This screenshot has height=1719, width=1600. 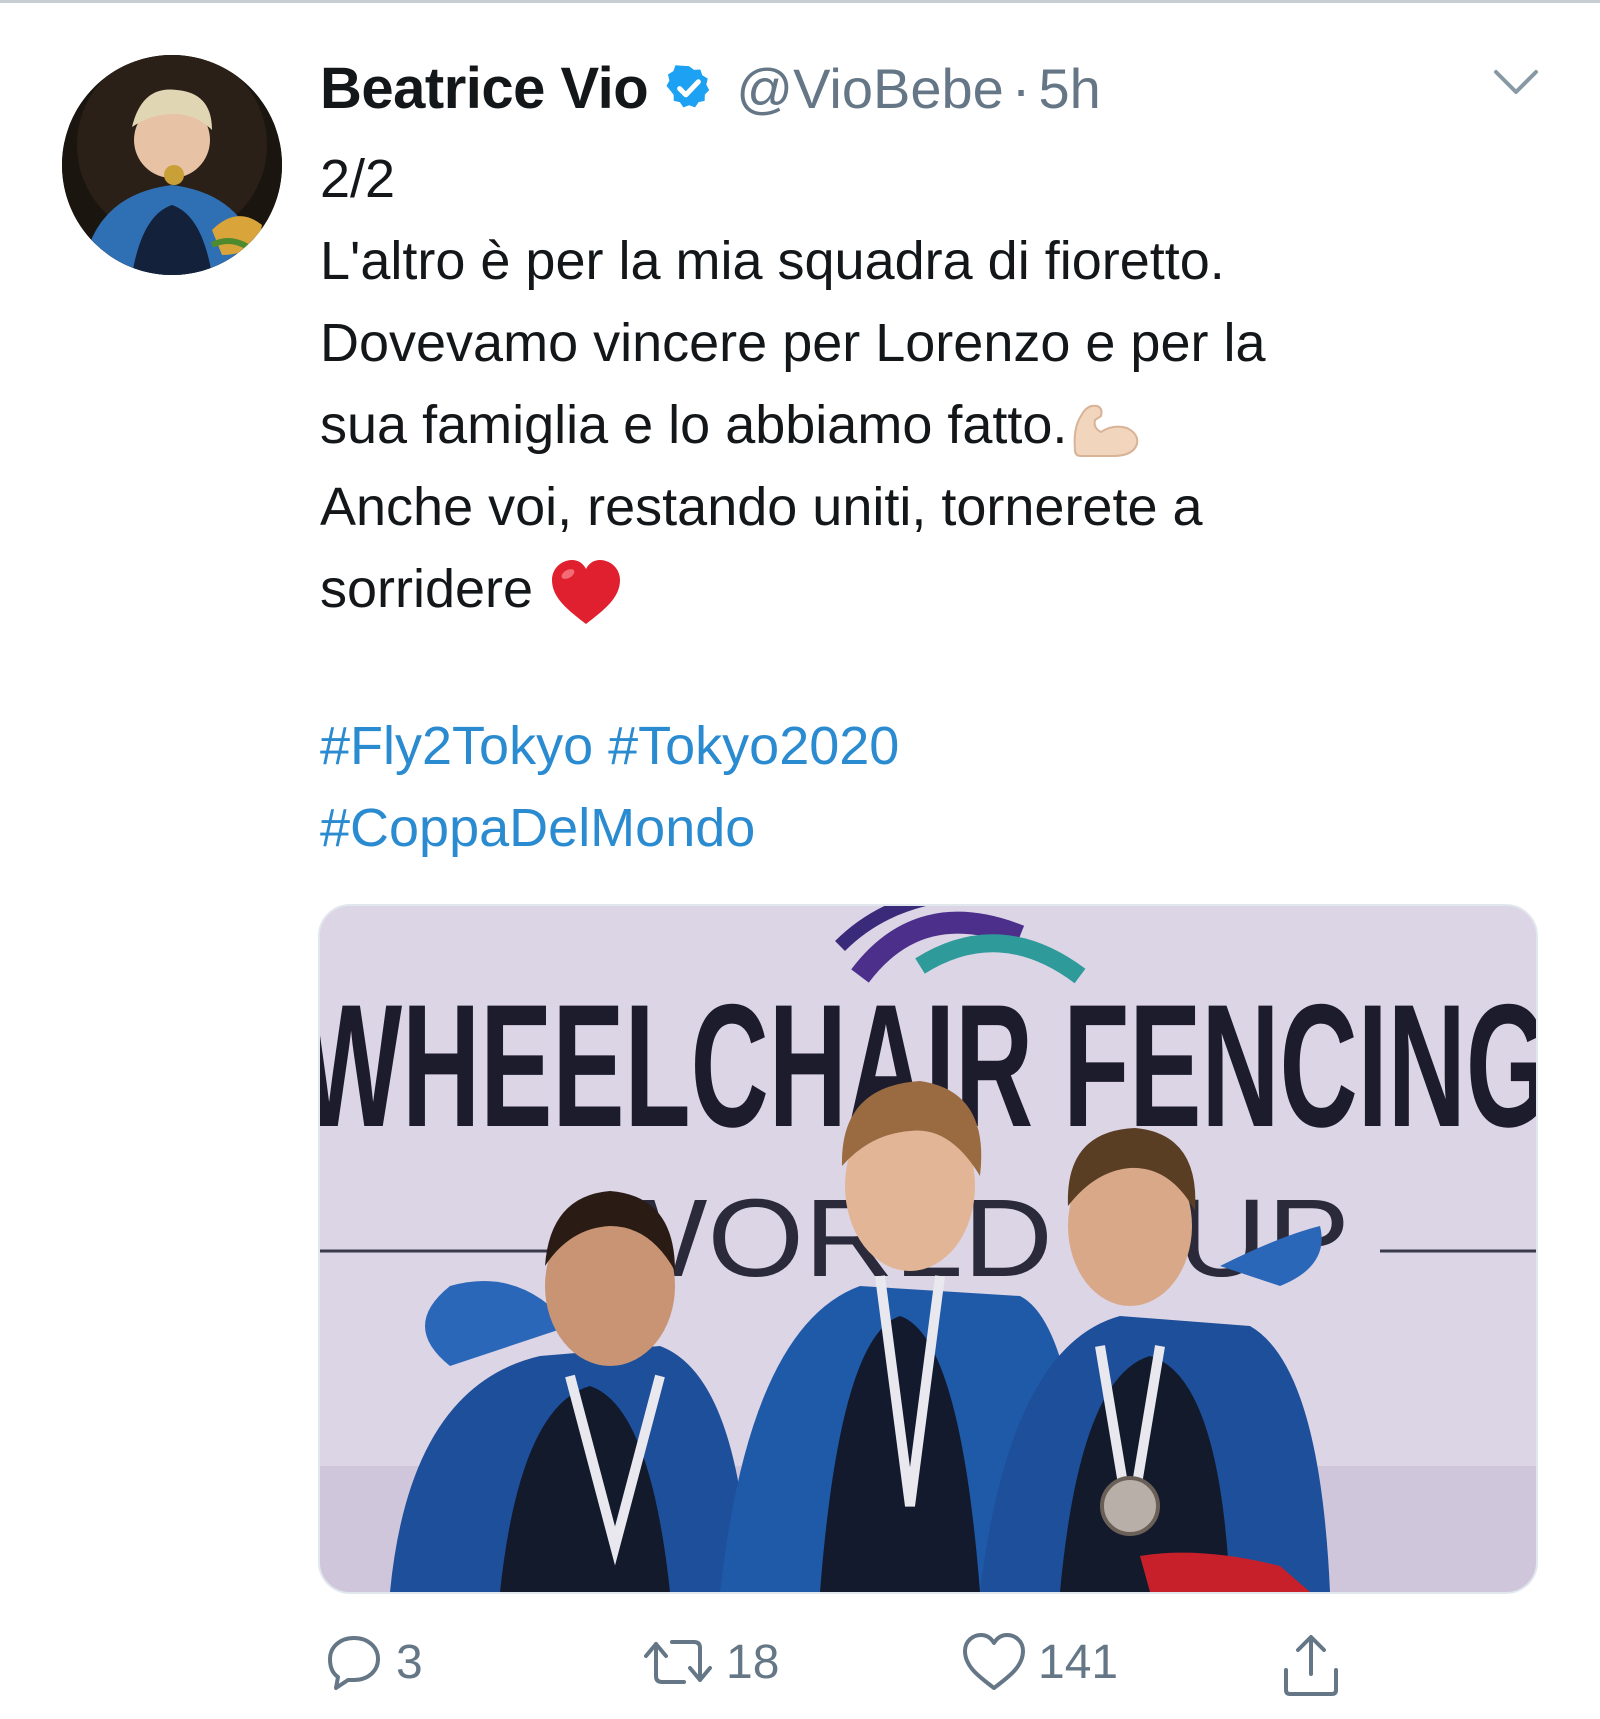 I want to click on hashtag-line: #CoppaDelMondo, so click(x=609, y=828).